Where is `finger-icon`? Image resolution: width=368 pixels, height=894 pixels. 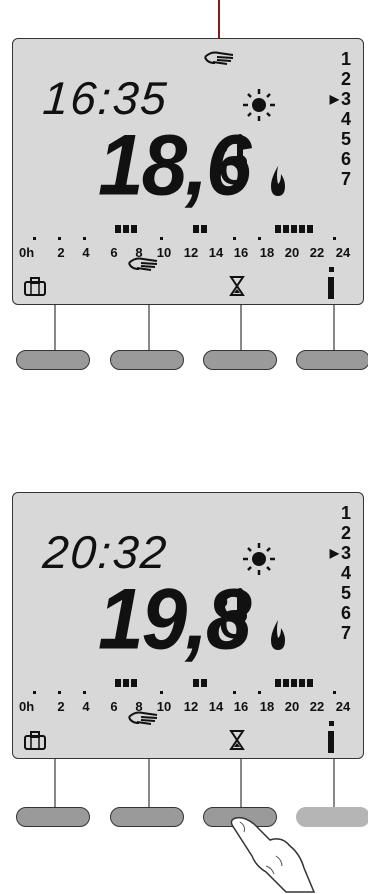 finger-icon is located at coordinates (273, 854).